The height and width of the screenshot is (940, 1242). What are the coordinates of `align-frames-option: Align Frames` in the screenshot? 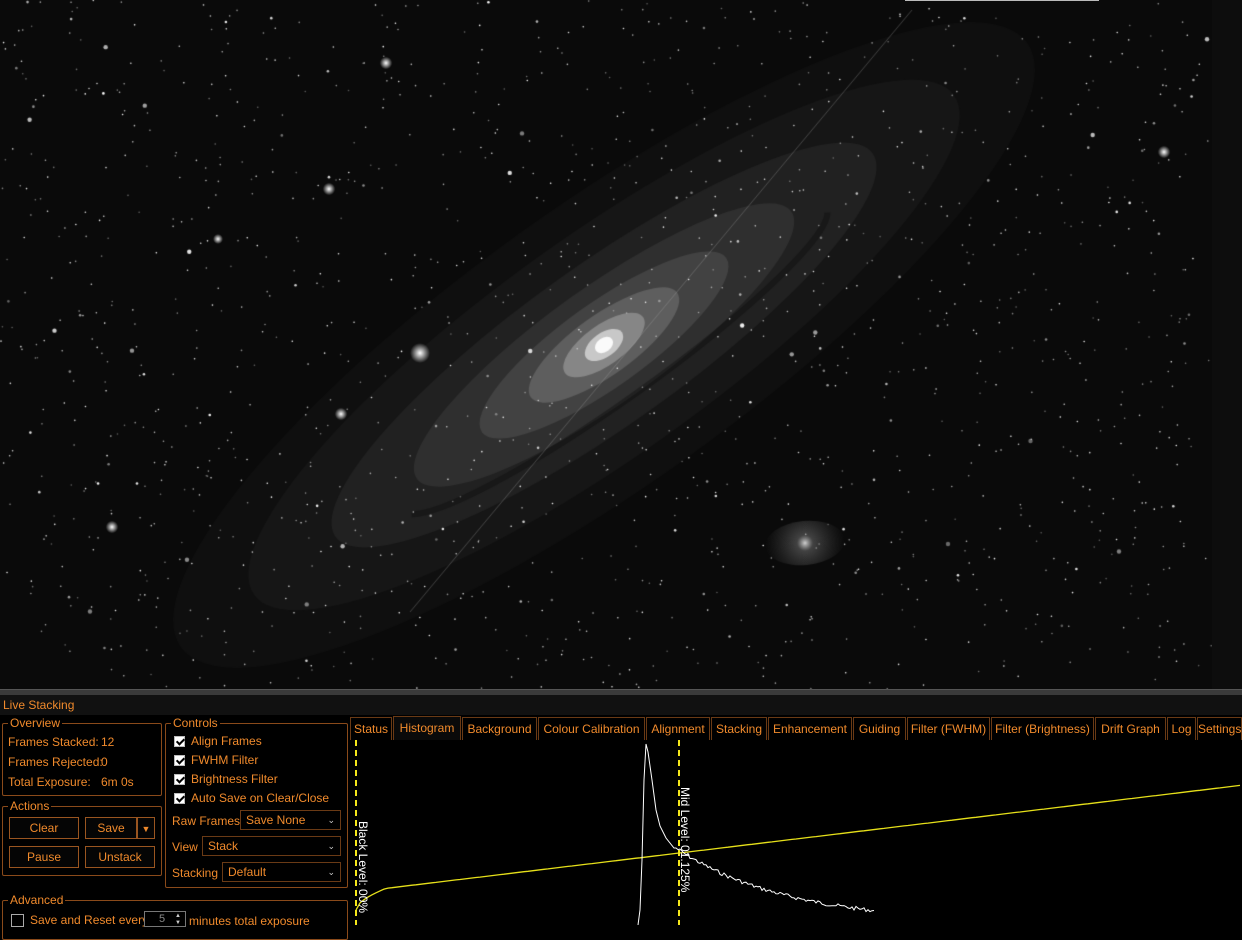 It's located at (218, 741).